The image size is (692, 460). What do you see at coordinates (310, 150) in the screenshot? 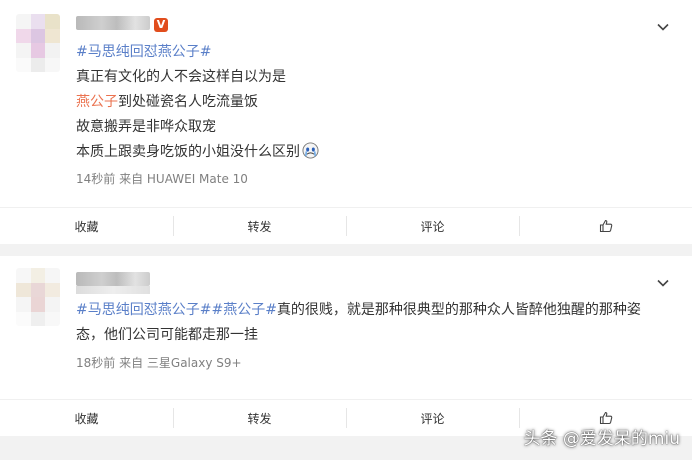
I see `crying-face-icon` at bounding box center [310, 150].